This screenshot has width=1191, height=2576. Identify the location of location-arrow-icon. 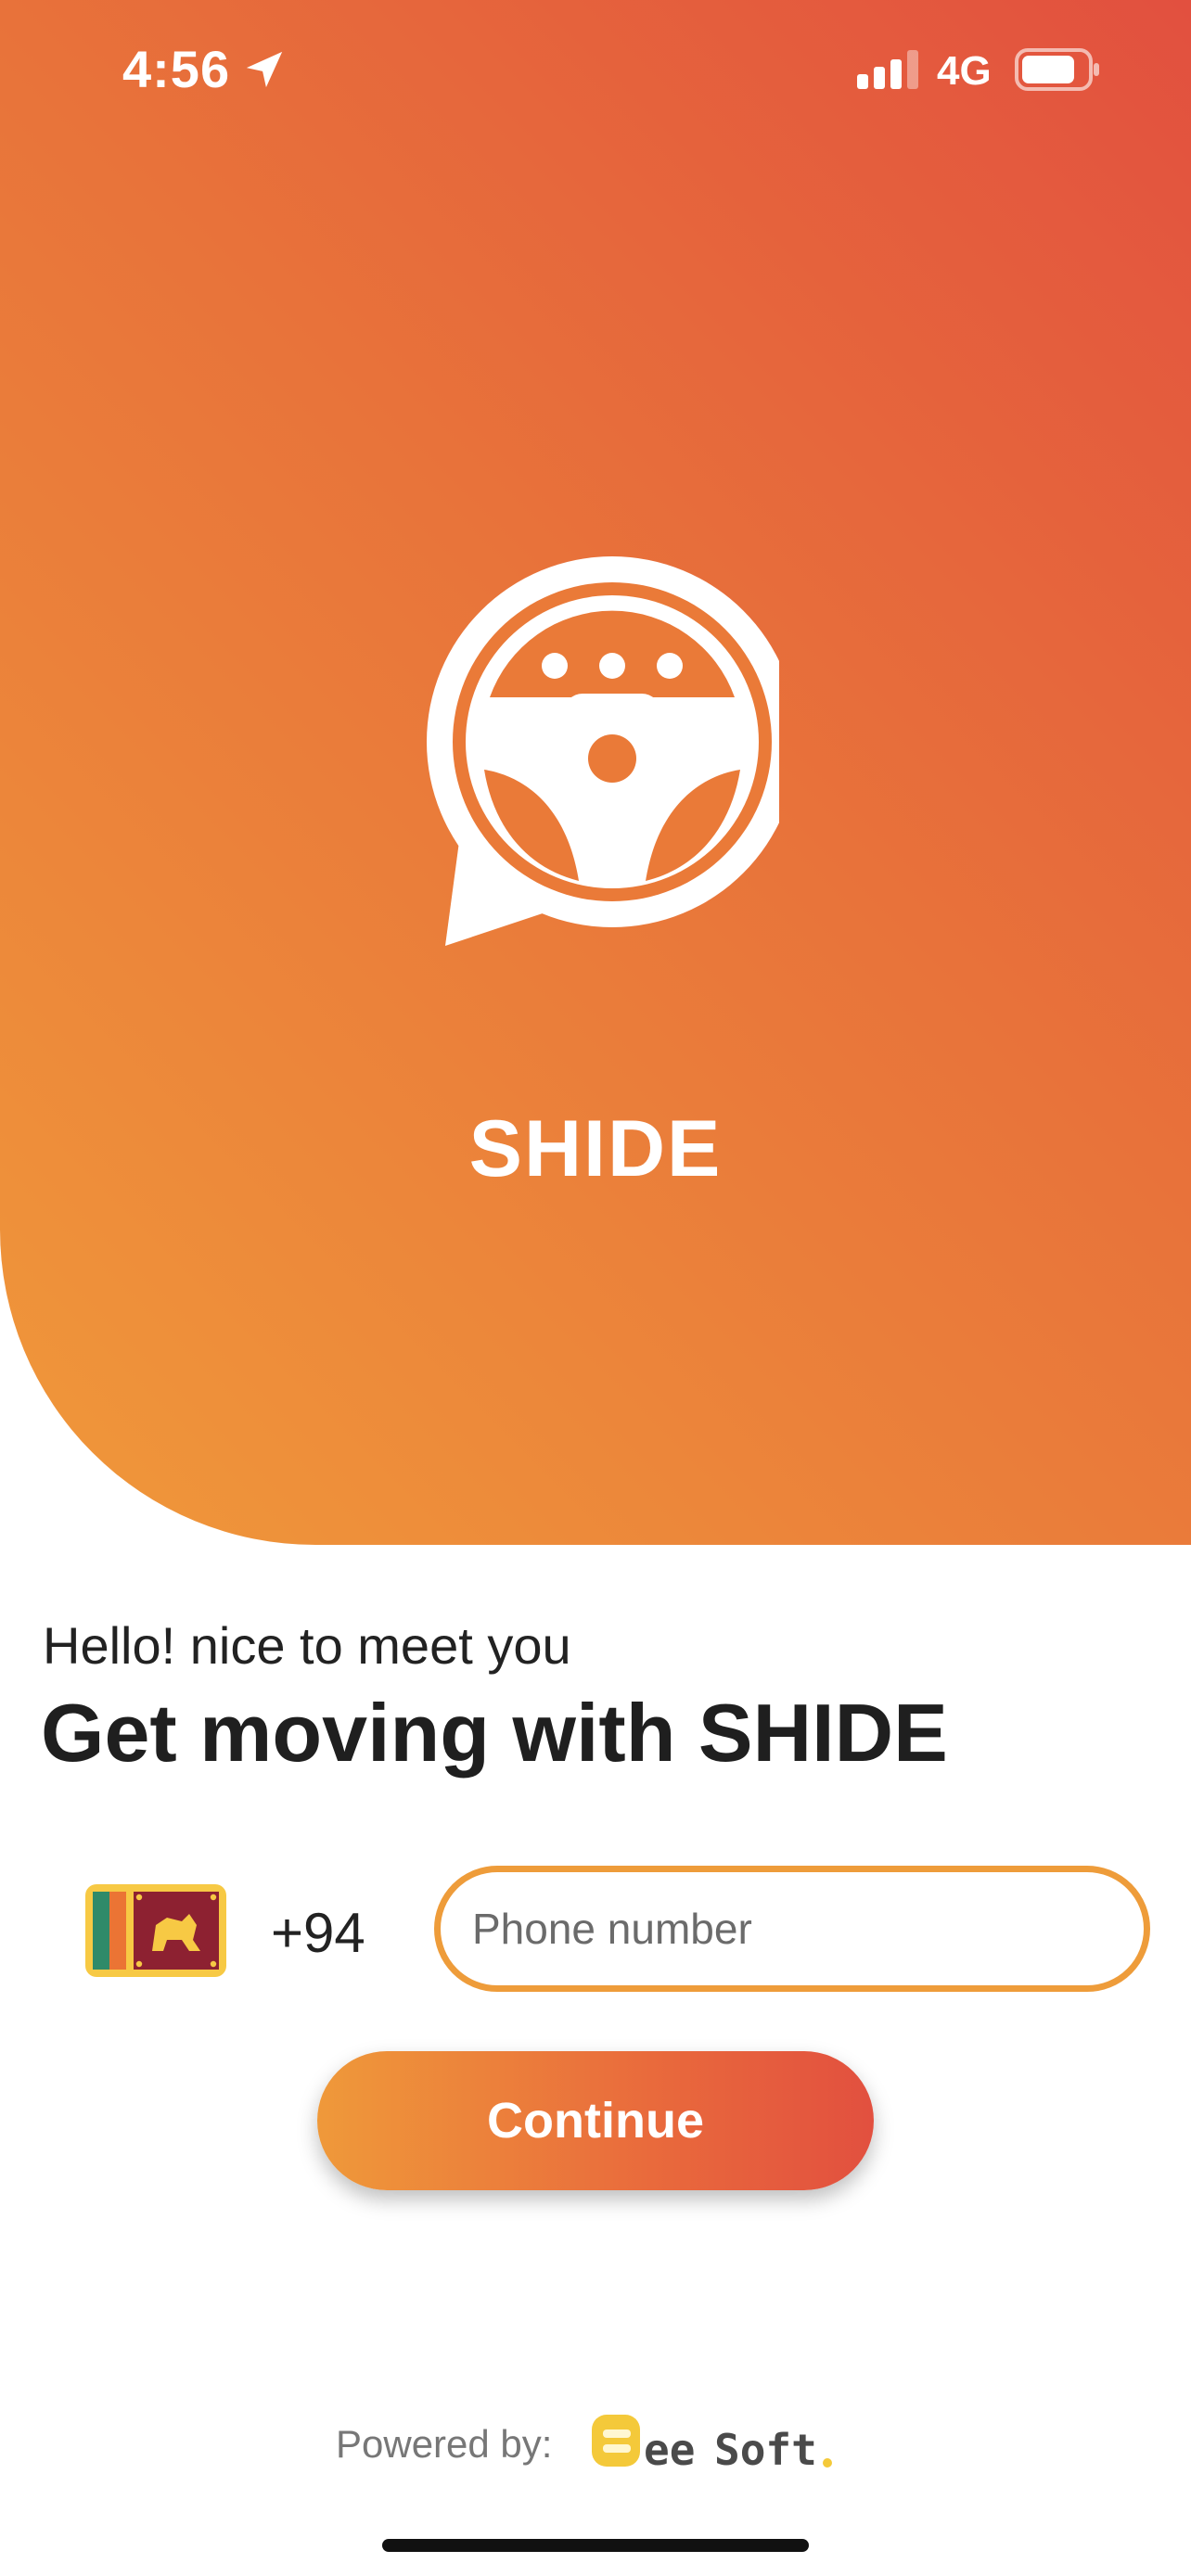
(264, 69).